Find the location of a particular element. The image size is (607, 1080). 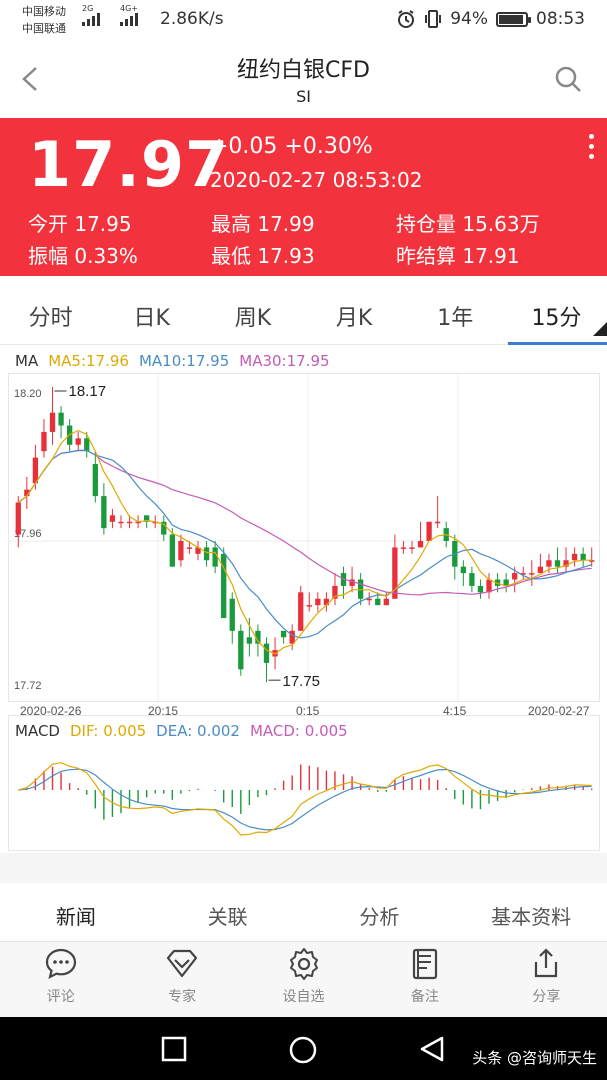

open-interest: 持仓量 15.63万 is located at coordinates (468, 224).